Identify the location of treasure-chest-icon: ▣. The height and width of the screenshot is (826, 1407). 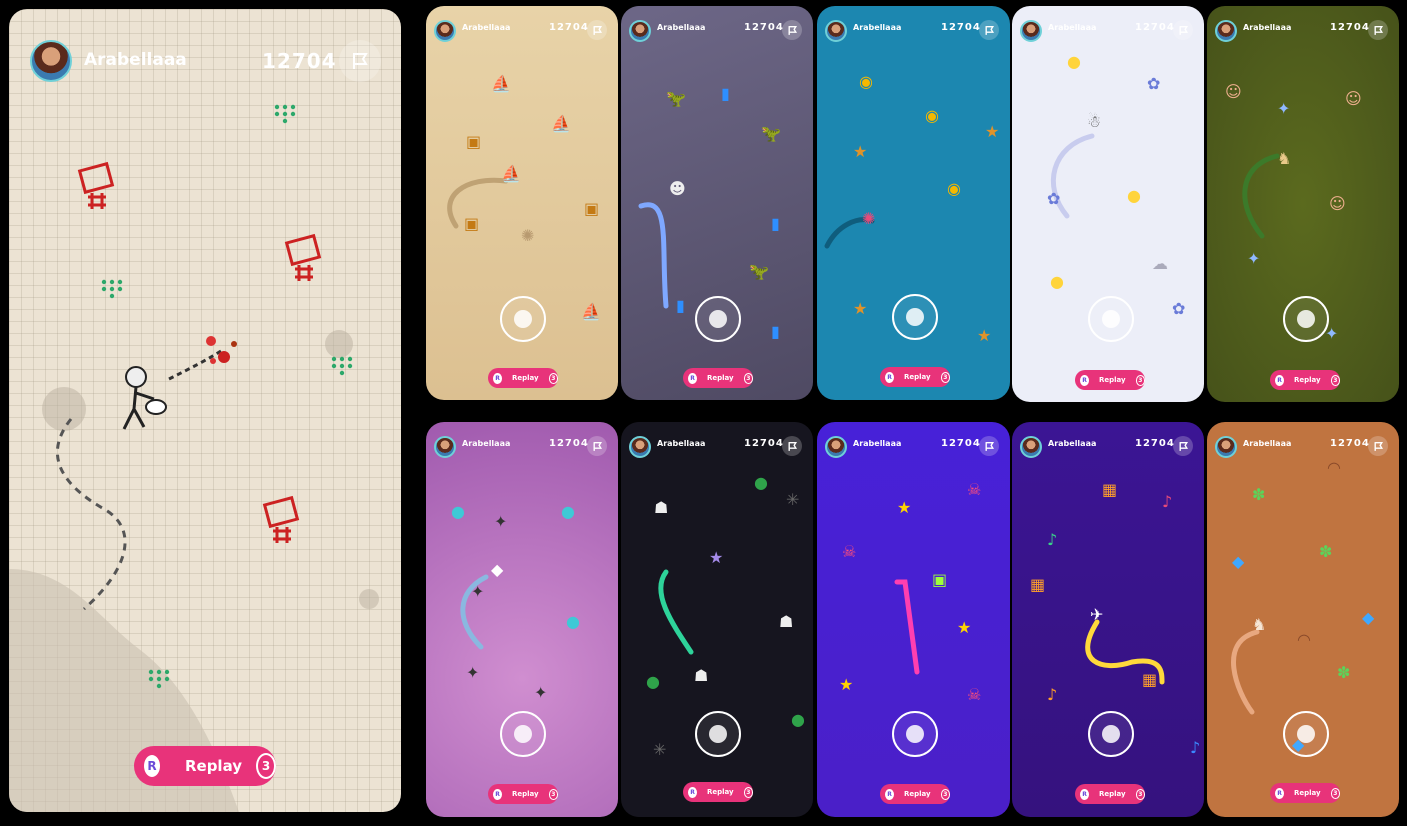
(474, 141).